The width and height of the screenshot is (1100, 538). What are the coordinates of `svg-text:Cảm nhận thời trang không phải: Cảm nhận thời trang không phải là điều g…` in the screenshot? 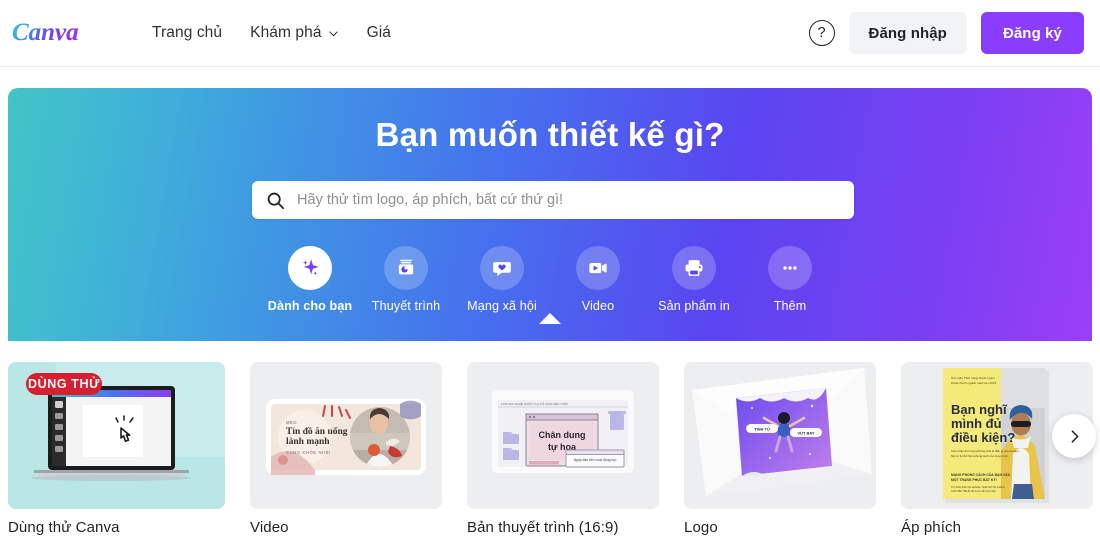 It's located at (985, 451).